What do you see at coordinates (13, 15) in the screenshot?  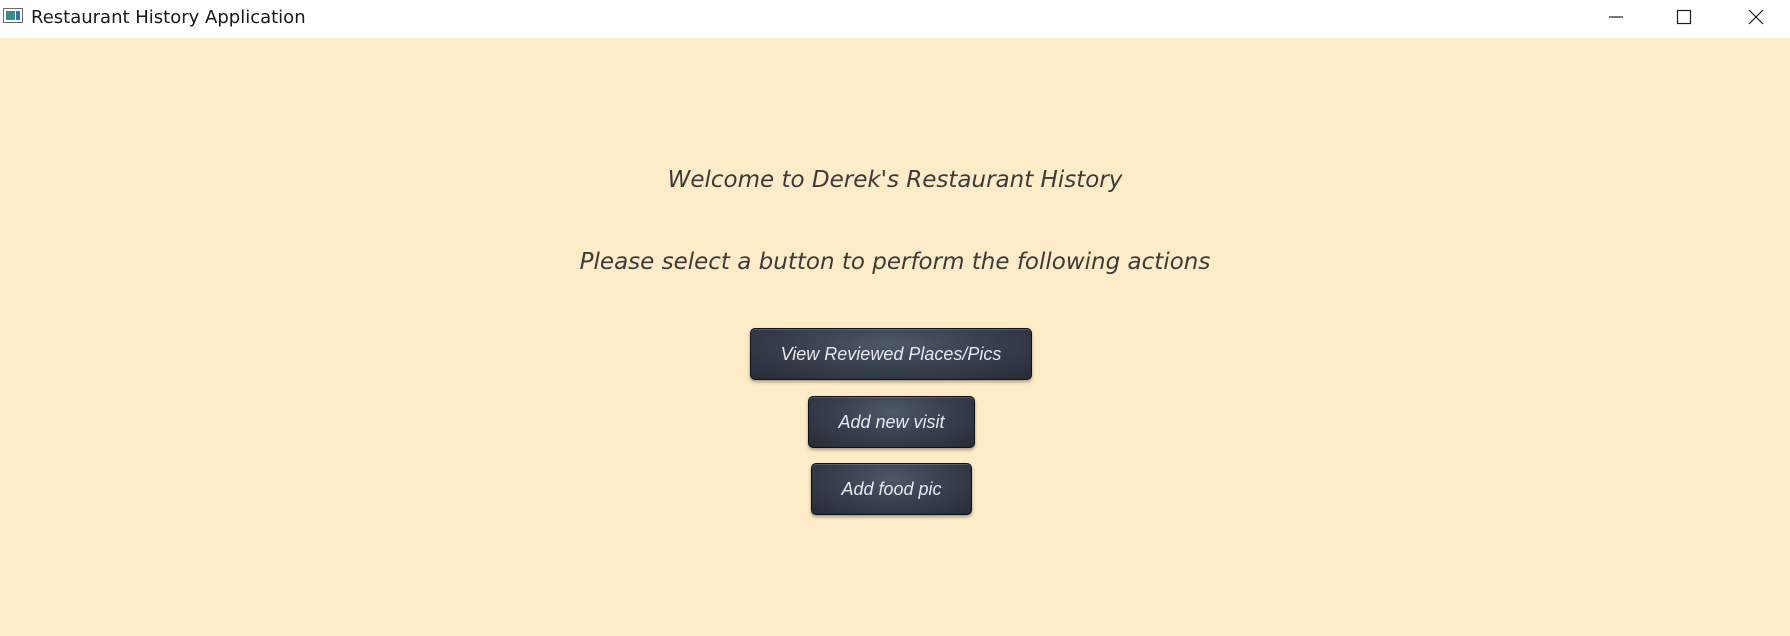 I see `app-icon` at bounding box center [13, 15].